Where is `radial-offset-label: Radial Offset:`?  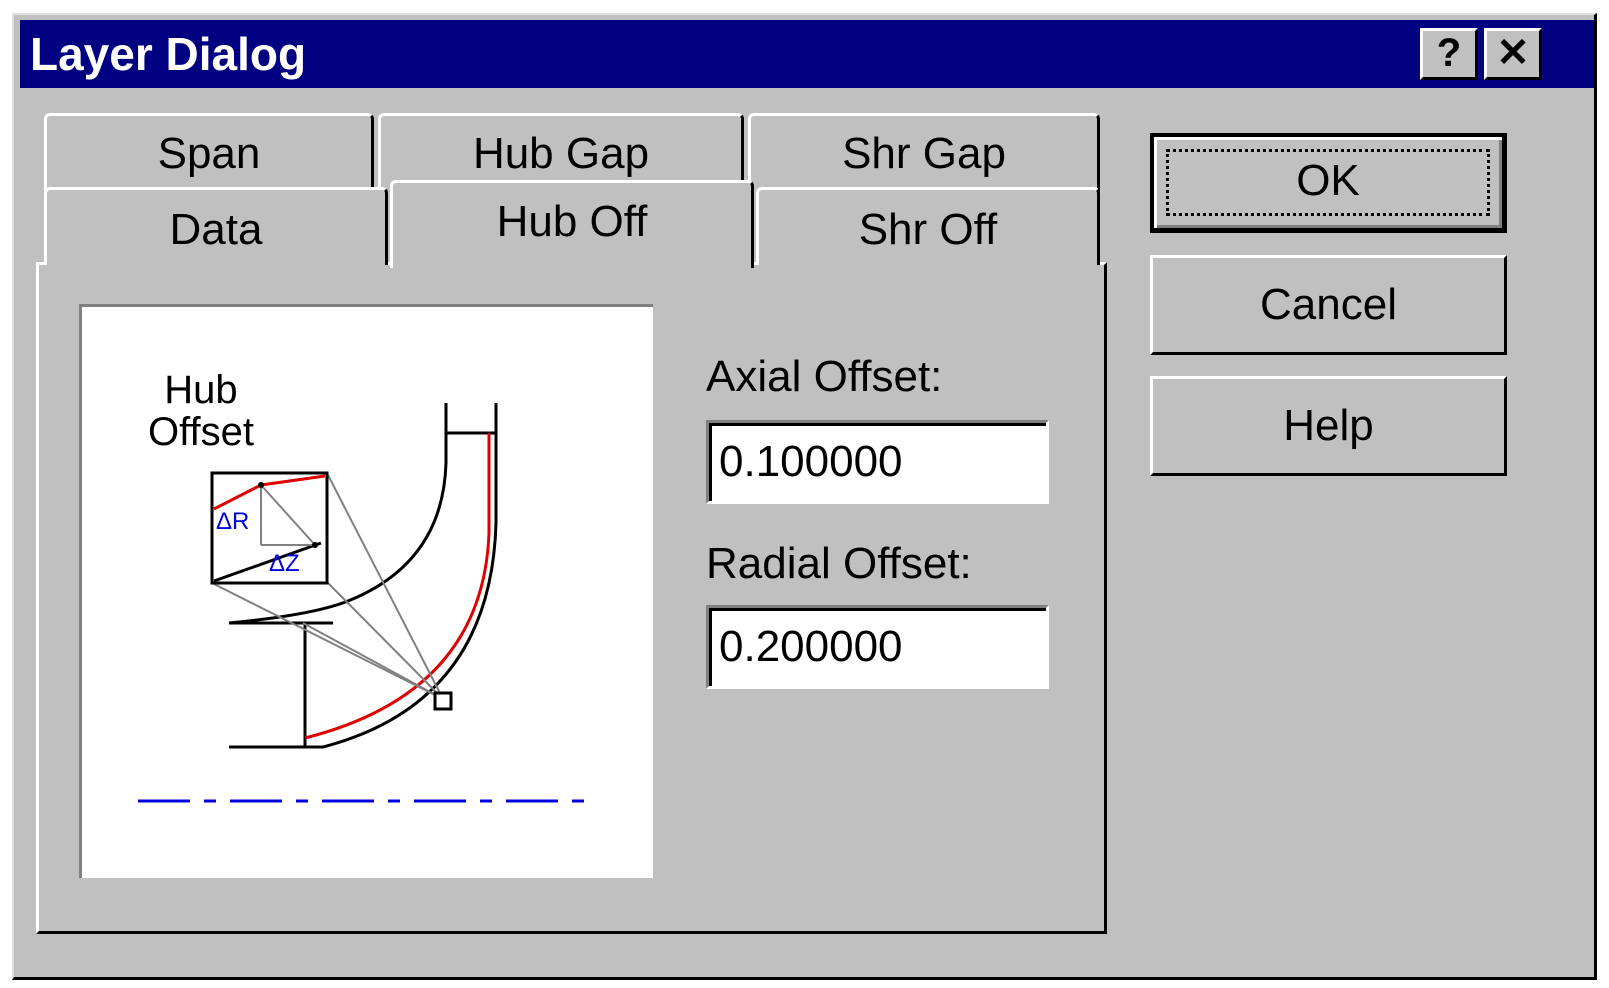
radial-offset-label: Radial Offset: is located at coordinates (839, 563).